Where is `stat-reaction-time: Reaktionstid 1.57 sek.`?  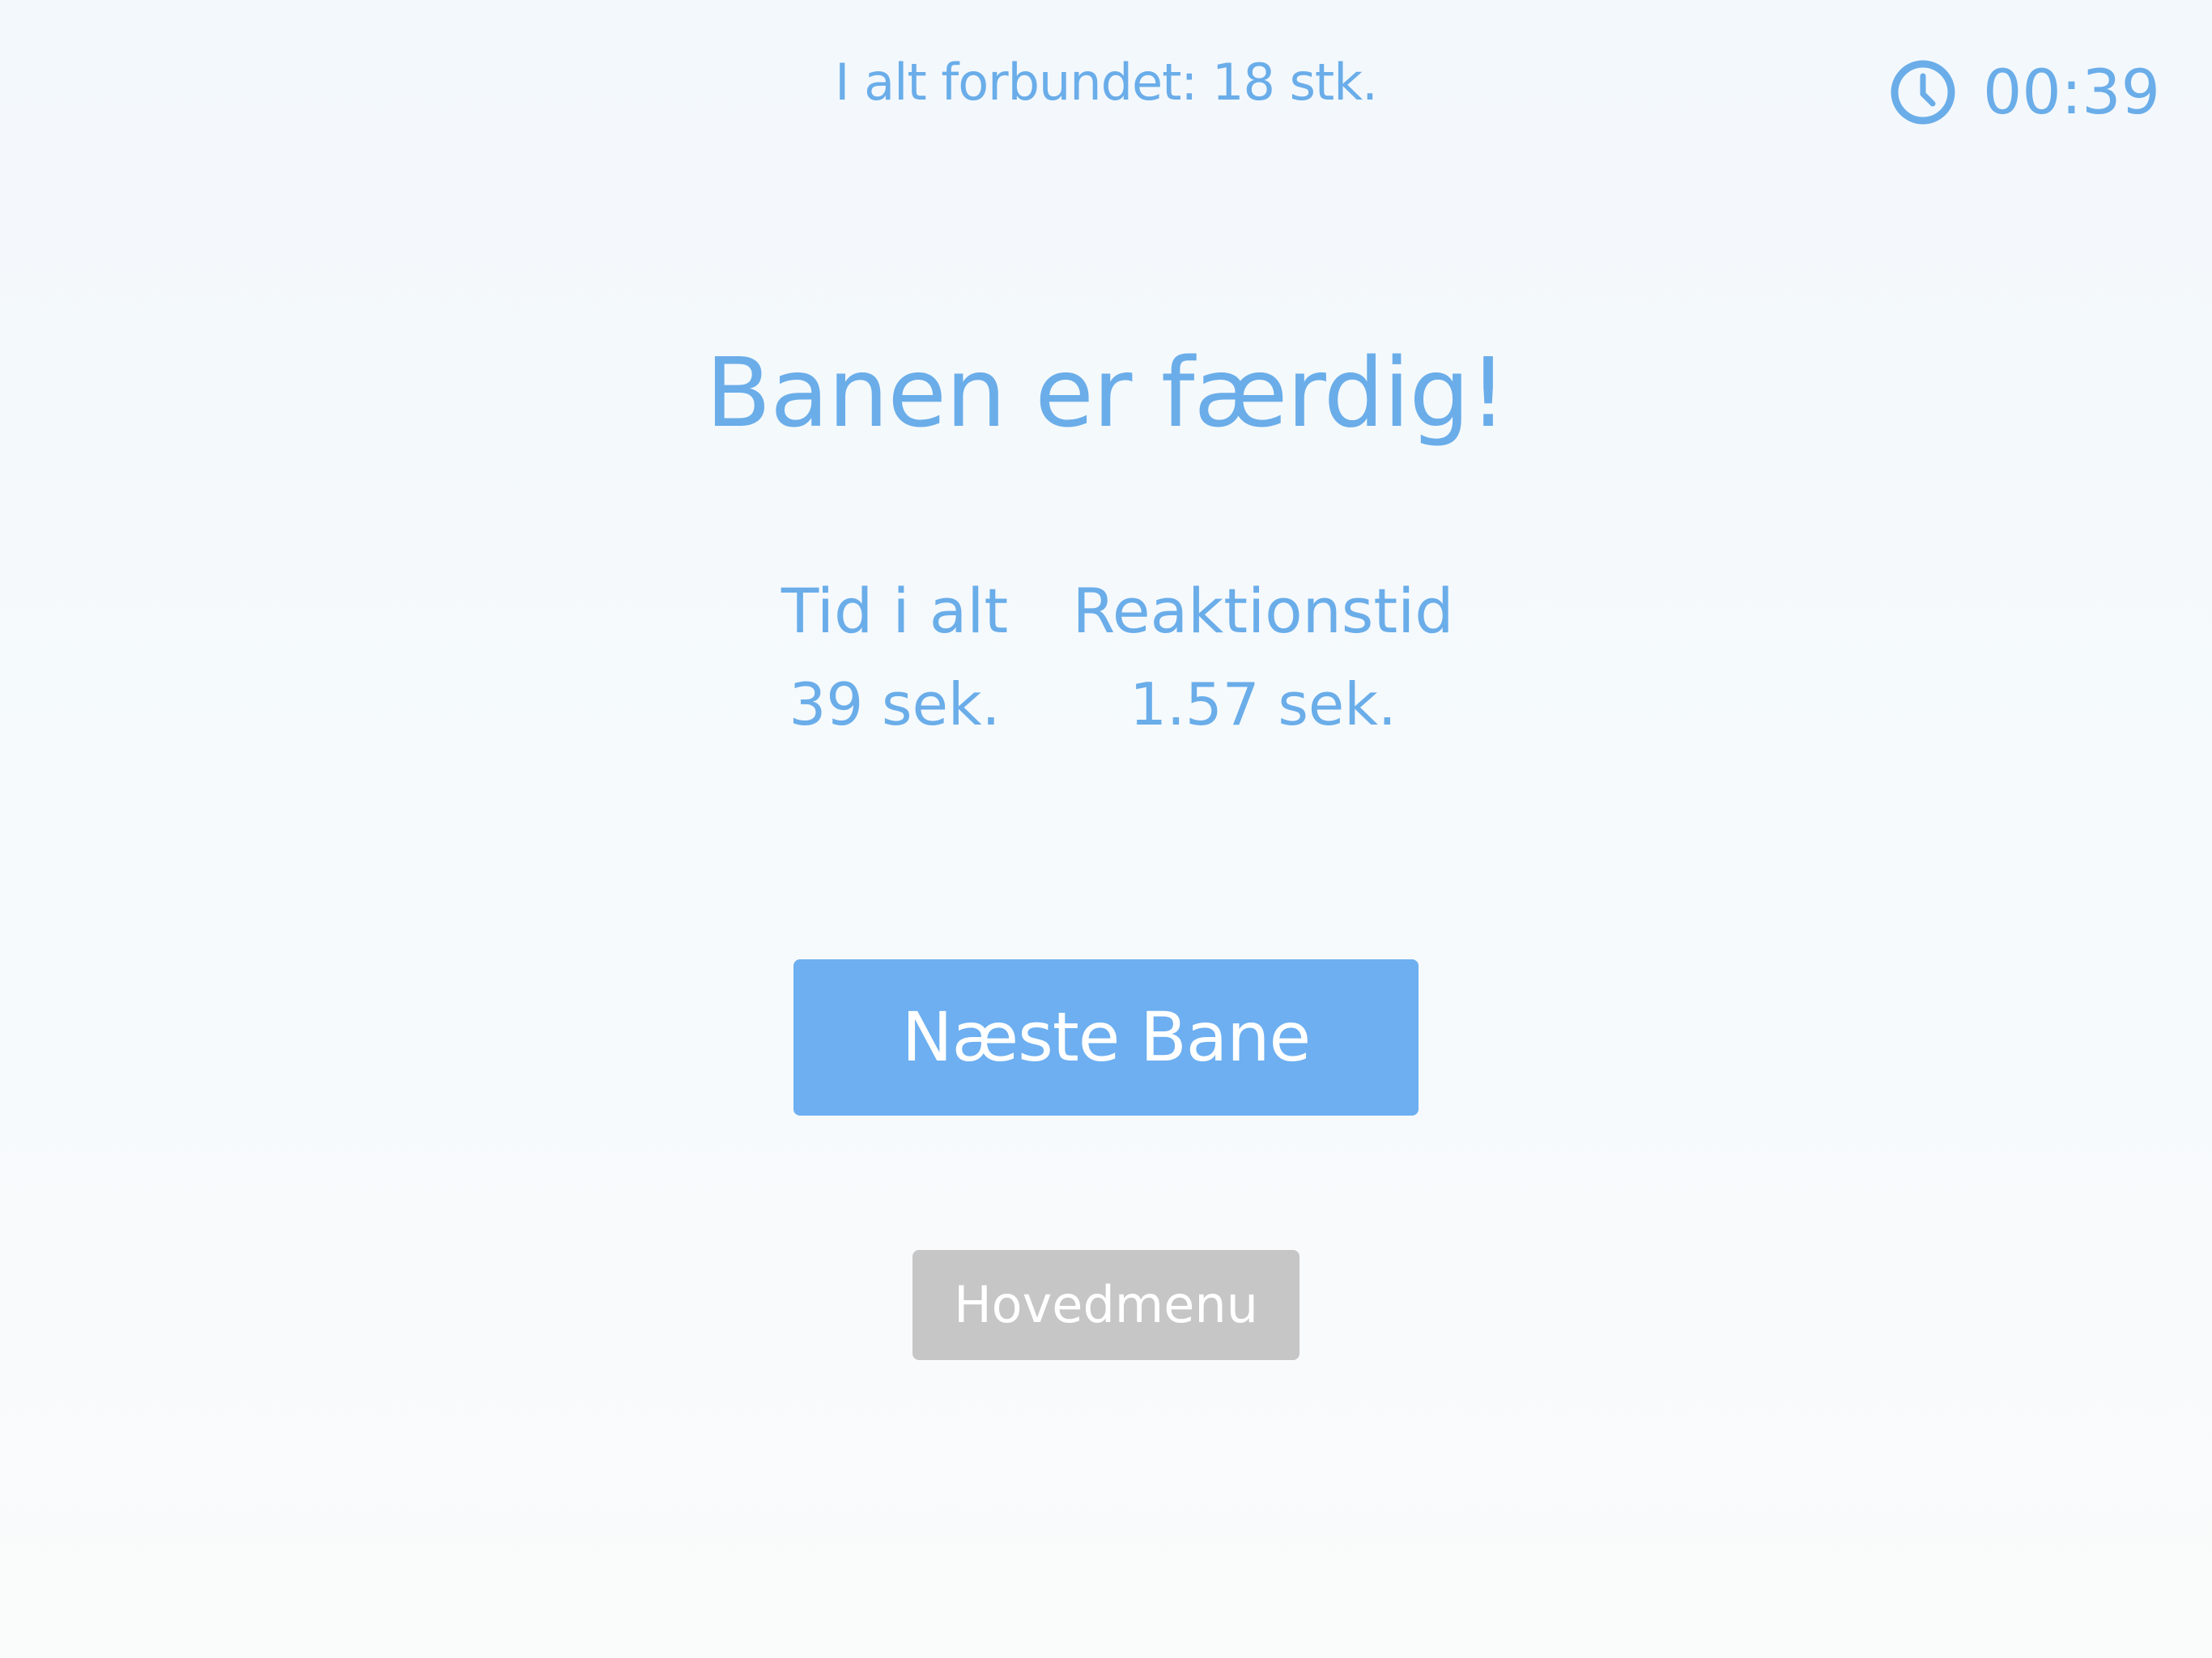
stat-reaction-time: Reaktionstid 1.57 sek. is located at coordinates (1263, 658).